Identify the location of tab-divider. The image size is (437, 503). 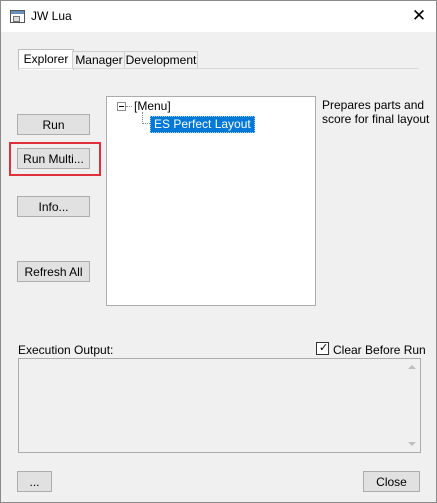
(218, 68).